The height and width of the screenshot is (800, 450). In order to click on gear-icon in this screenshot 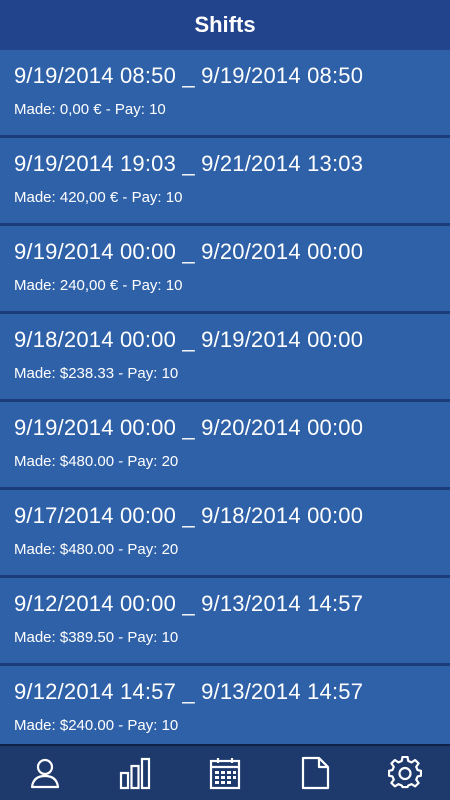, I will do `click(405, 772)`.